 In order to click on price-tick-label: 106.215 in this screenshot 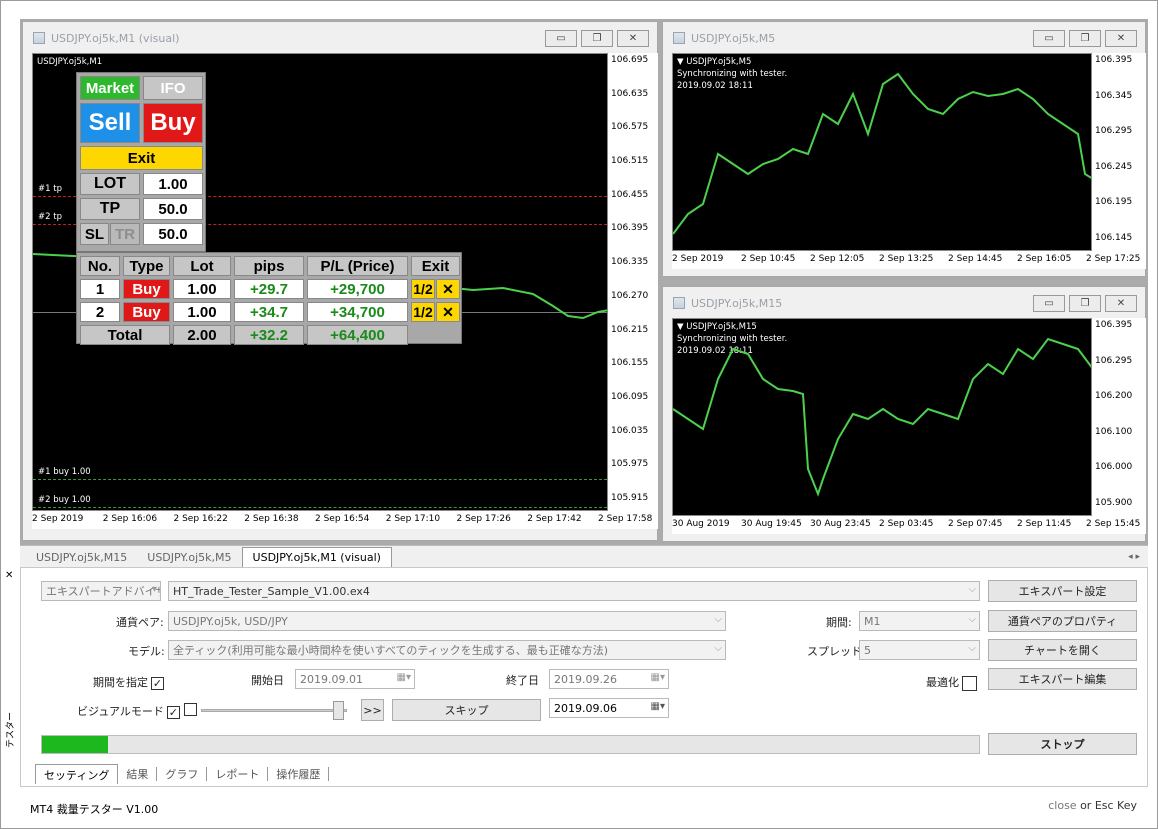, I will do `click(630, 329)`.